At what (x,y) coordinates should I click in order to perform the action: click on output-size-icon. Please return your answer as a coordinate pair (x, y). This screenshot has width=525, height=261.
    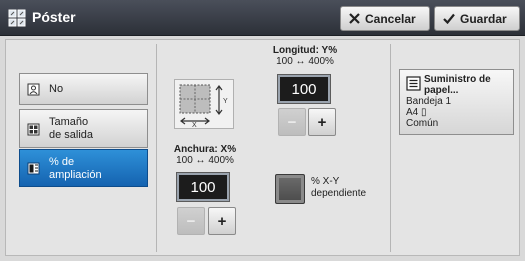
    Looking at the image, I should click on (33, 129).